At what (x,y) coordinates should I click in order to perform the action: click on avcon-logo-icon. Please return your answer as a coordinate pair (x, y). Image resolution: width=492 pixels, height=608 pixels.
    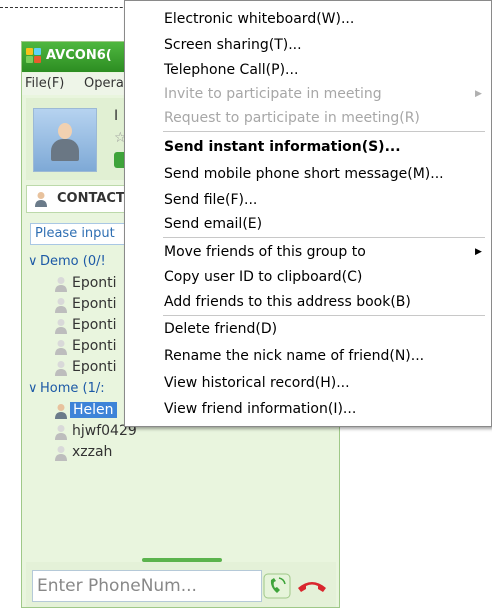
    Looking at the image, I should click on (34, 56).